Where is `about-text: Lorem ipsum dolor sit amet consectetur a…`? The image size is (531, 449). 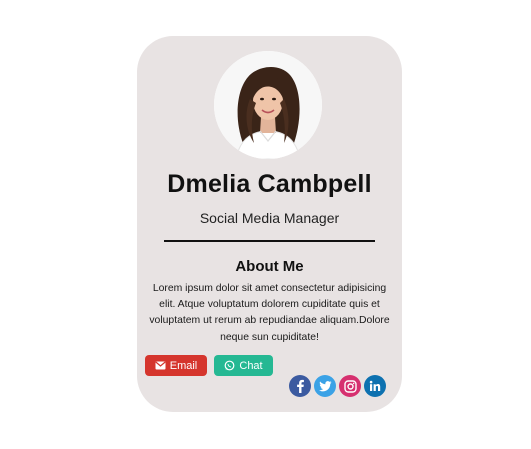
about-text: Lorem ipsum dolor sit amet consectetur a… is located at coordinates (269, 313).